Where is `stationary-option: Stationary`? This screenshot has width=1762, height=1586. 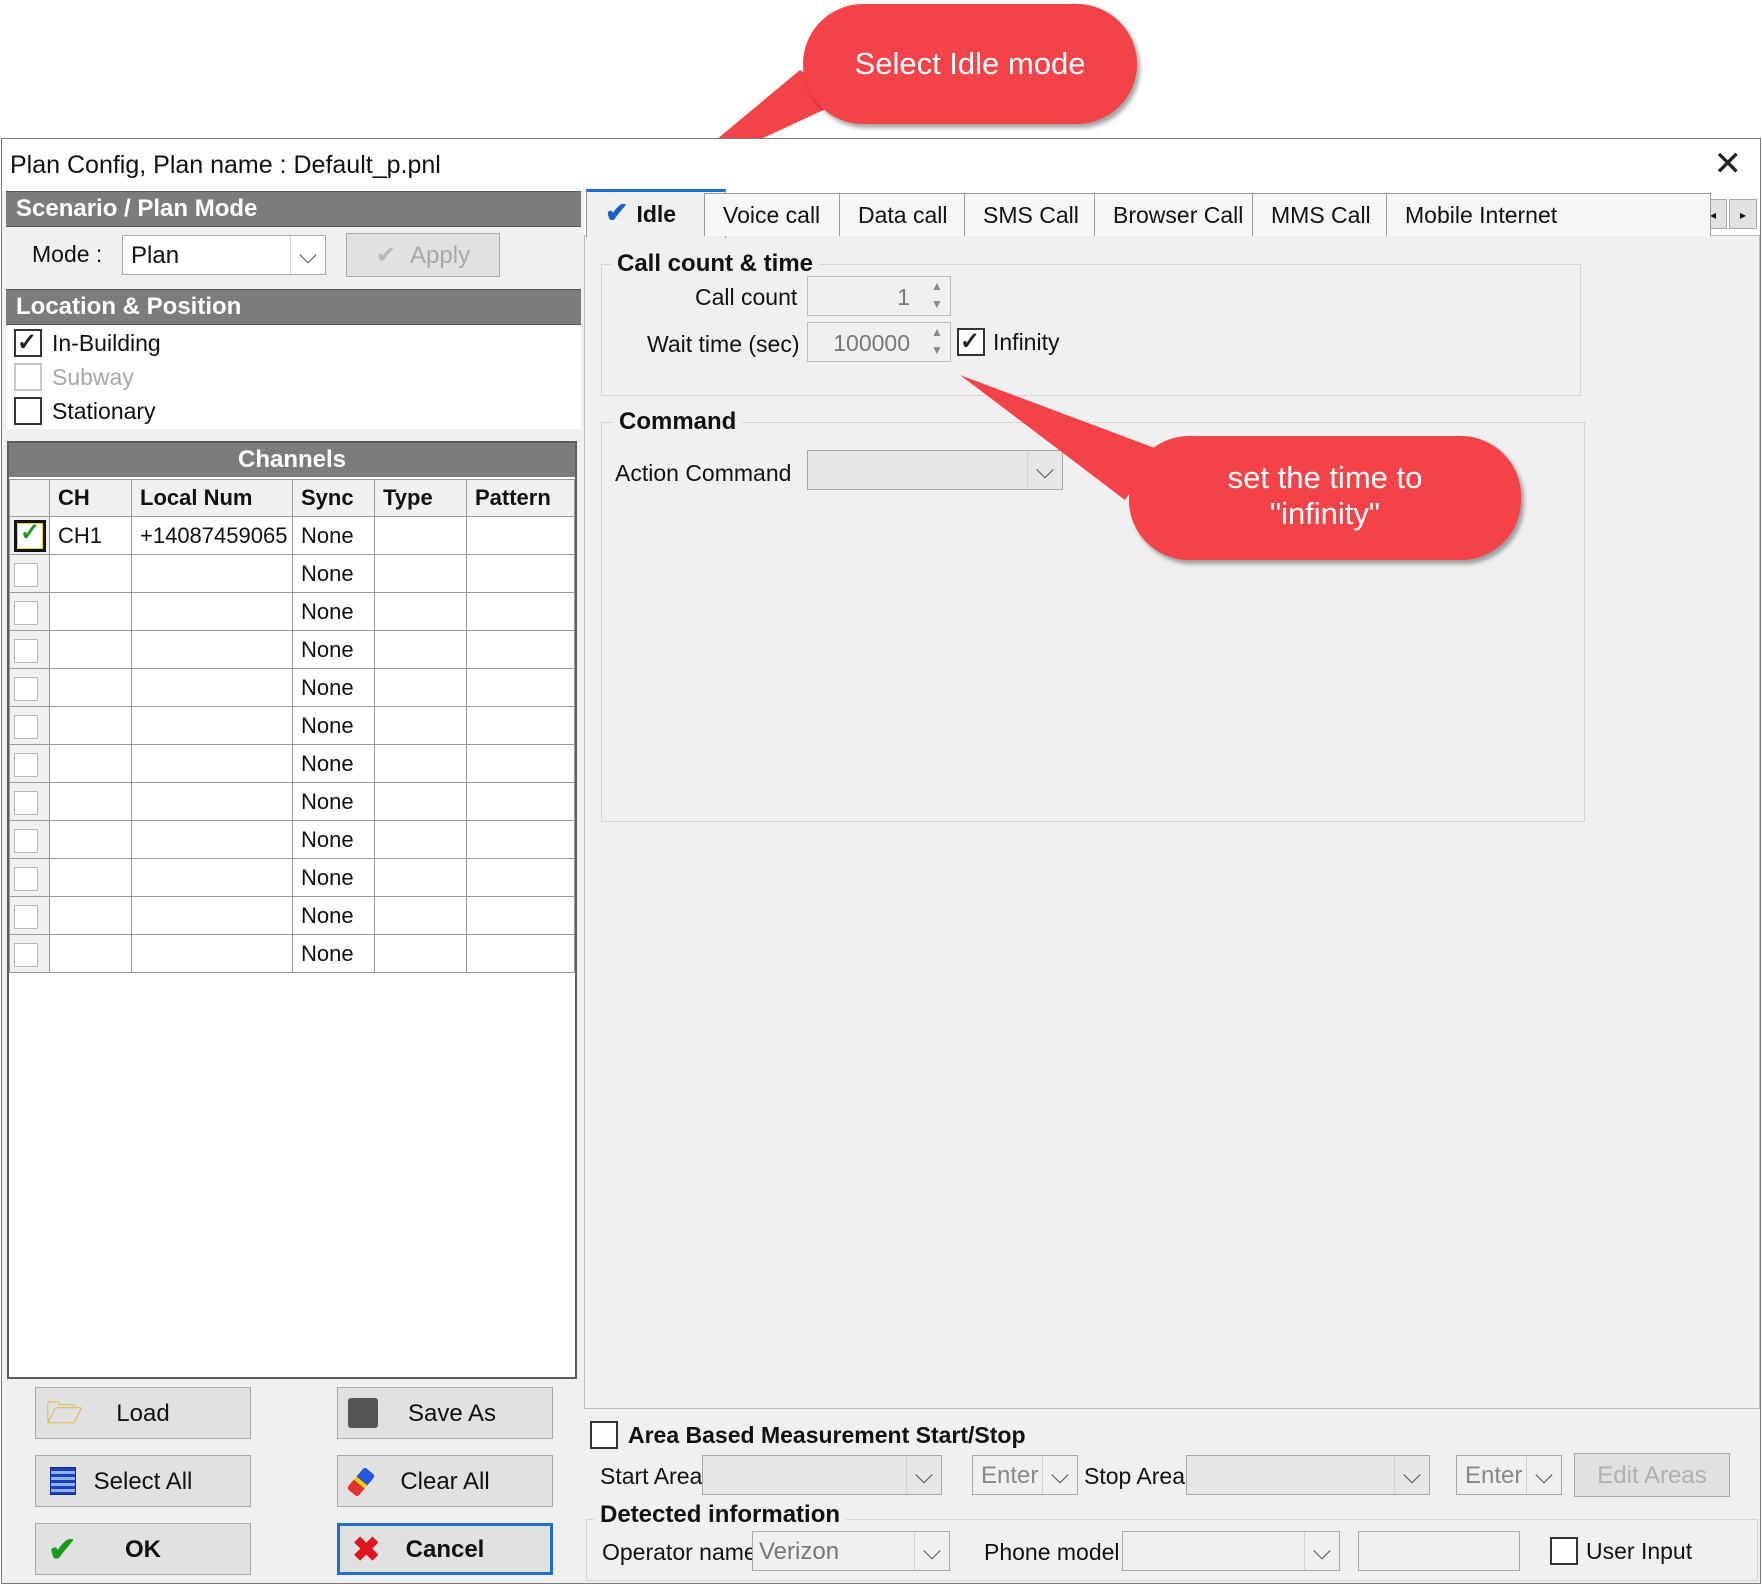 stationary-option: Stationary is located at coordinates (85, 410).